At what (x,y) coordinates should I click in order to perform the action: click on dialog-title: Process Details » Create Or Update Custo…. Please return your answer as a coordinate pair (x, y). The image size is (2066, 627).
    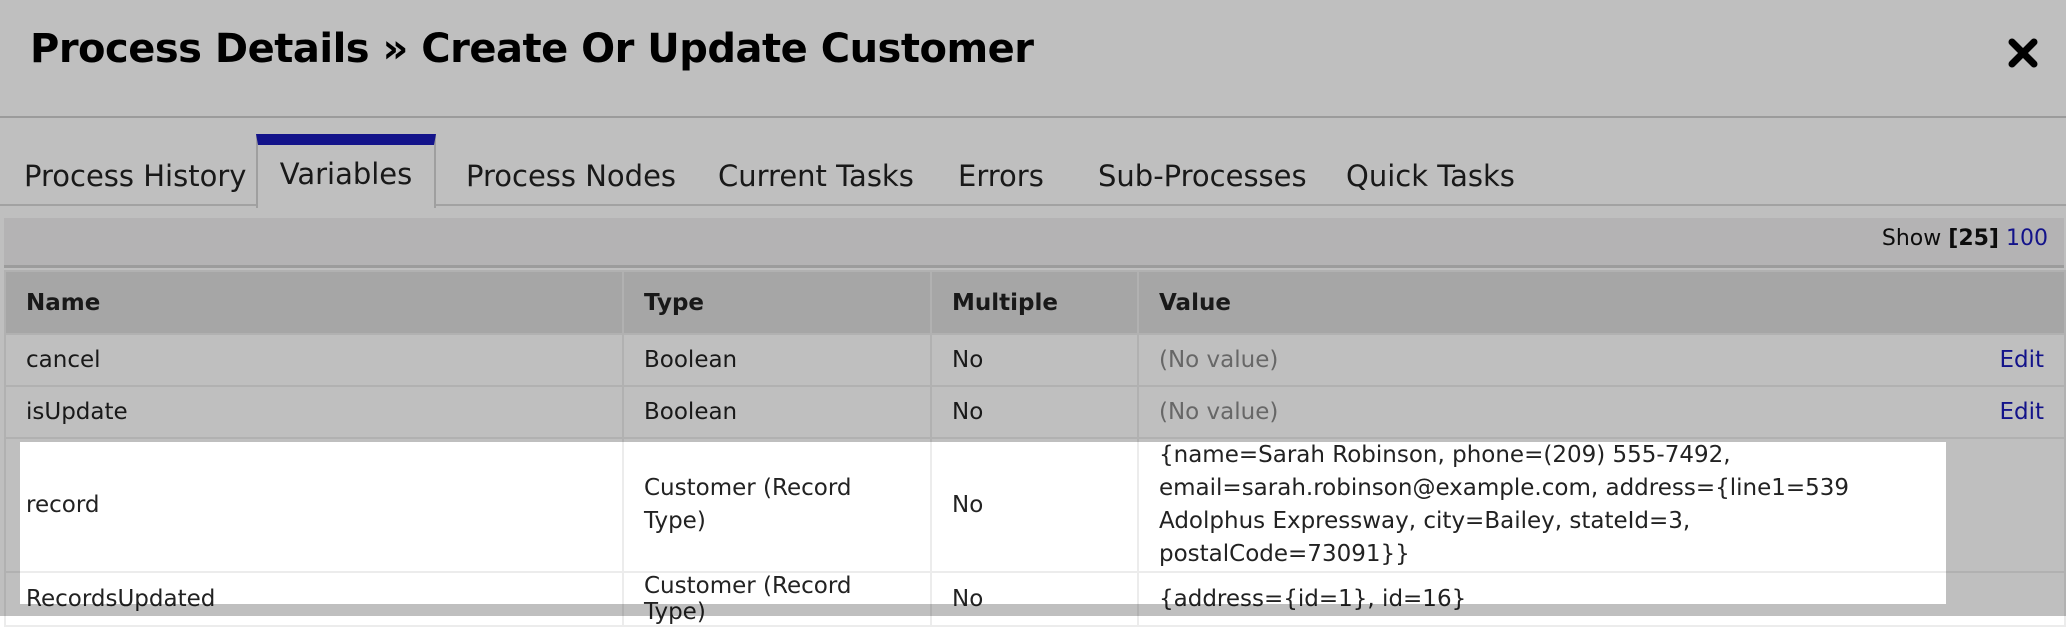
    Looking at the image, I should click on (532, 49).